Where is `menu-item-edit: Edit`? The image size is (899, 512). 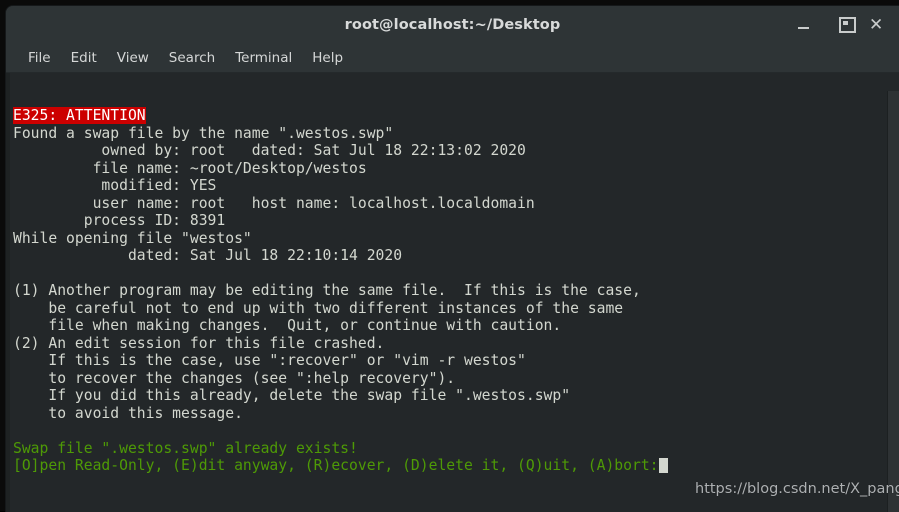
menu-item-edit: Edit is located at coordinates (84, 58).